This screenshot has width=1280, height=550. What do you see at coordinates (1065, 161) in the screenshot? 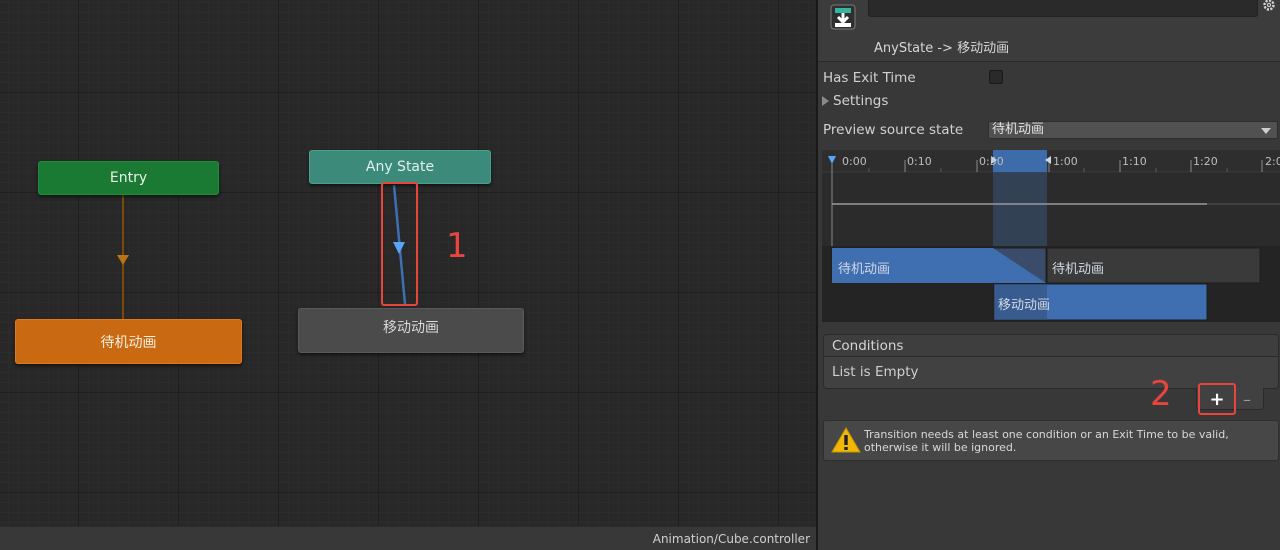
I see `timeline-tick: 1:00` at bounding box center [1065, 161].